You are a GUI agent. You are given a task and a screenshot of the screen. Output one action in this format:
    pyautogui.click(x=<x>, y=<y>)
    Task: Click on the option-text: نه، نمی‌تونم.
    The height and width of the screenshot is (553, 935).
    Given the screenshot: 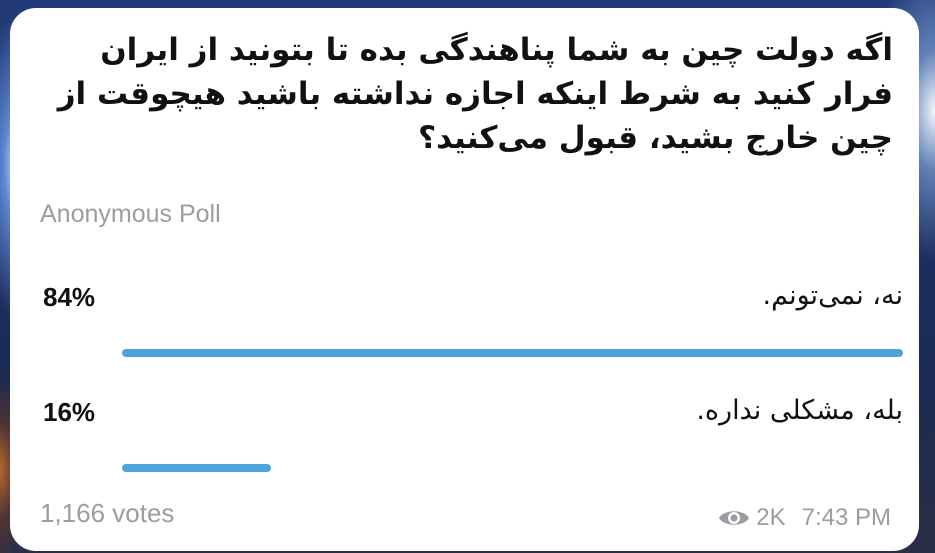 What is the action you would take?
    pyautogui.click(x=832, y=295)
    